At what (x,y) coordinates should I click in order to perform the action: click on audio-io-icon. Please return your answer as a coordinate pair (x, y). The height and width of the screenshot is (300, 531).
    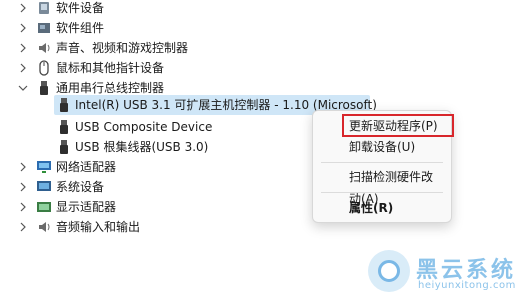
    Looking at the image, I should click on (44, 227).